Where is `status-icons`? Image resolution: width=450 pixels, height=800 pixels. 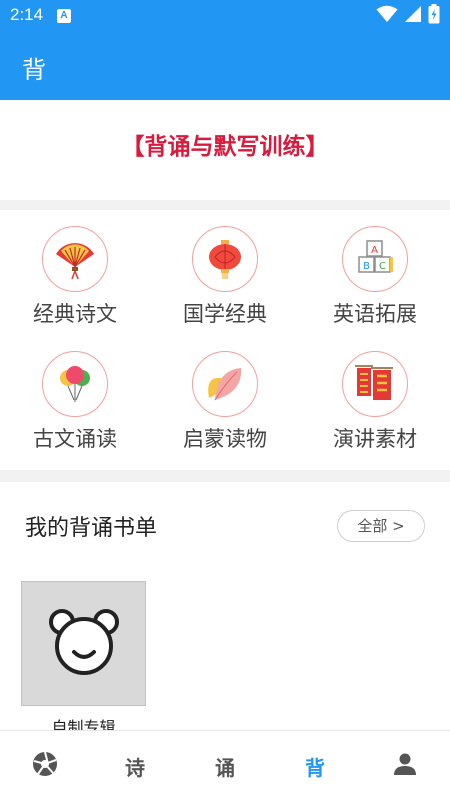 status-icons is located at coordinates (408, 16).